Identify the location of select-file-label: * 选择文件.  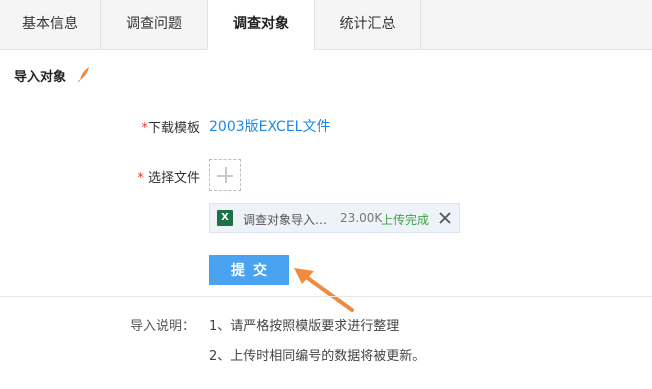
(168, 178).